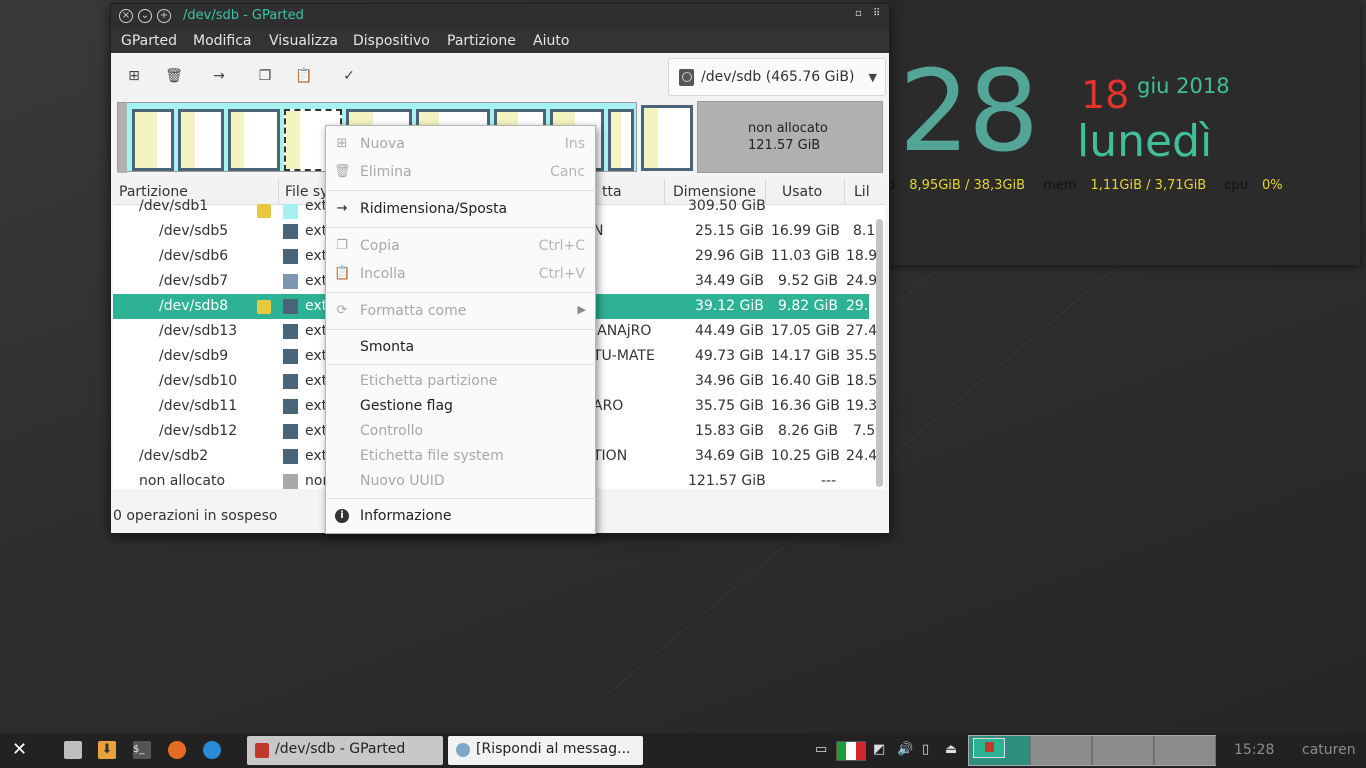 The width and height of the screenshot is (1366, 768). Describe the element at coordinates (304, 76) in the screenshot. I see `paste-icon: 📋` at that location.